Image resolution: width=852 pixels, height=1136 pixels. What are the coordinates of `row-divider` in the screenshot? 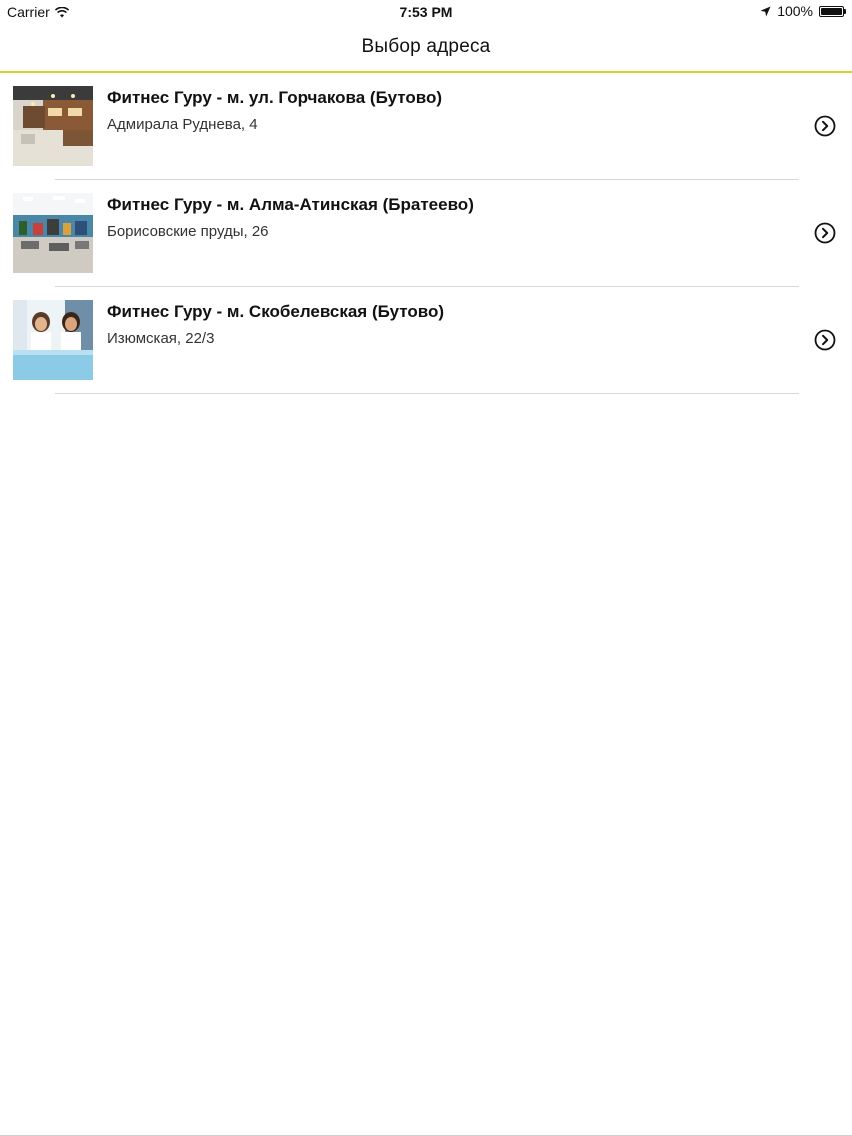 It's located at (427, 393).